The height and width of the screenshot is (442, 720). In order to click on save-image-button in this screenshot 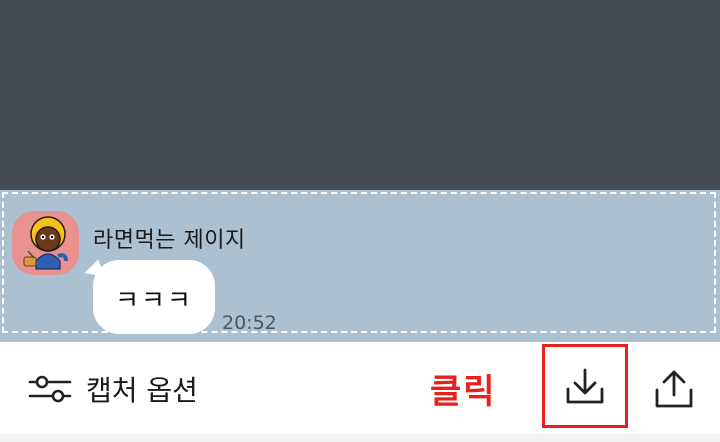, I will do `click(585, 386)`.